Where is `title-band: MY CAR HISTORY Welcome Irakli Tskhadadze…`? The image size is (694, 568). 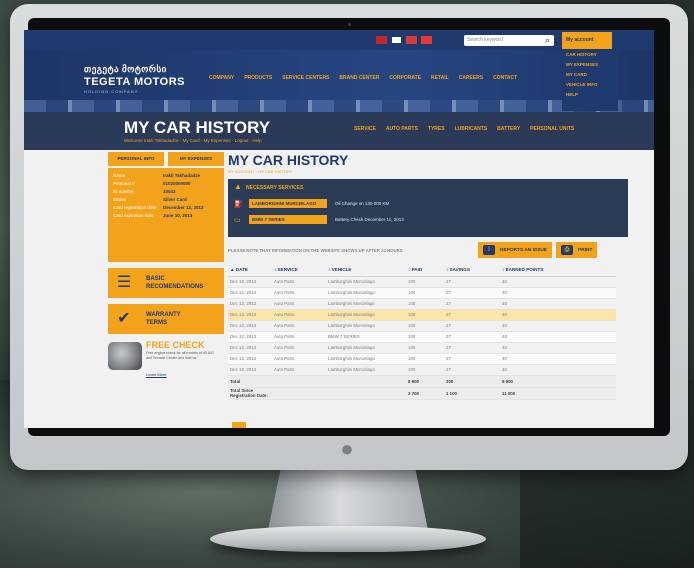 title-band: MY CAR HISTORY Welcome Irakli Tskhadadze… is located at coordinates (339, 131).